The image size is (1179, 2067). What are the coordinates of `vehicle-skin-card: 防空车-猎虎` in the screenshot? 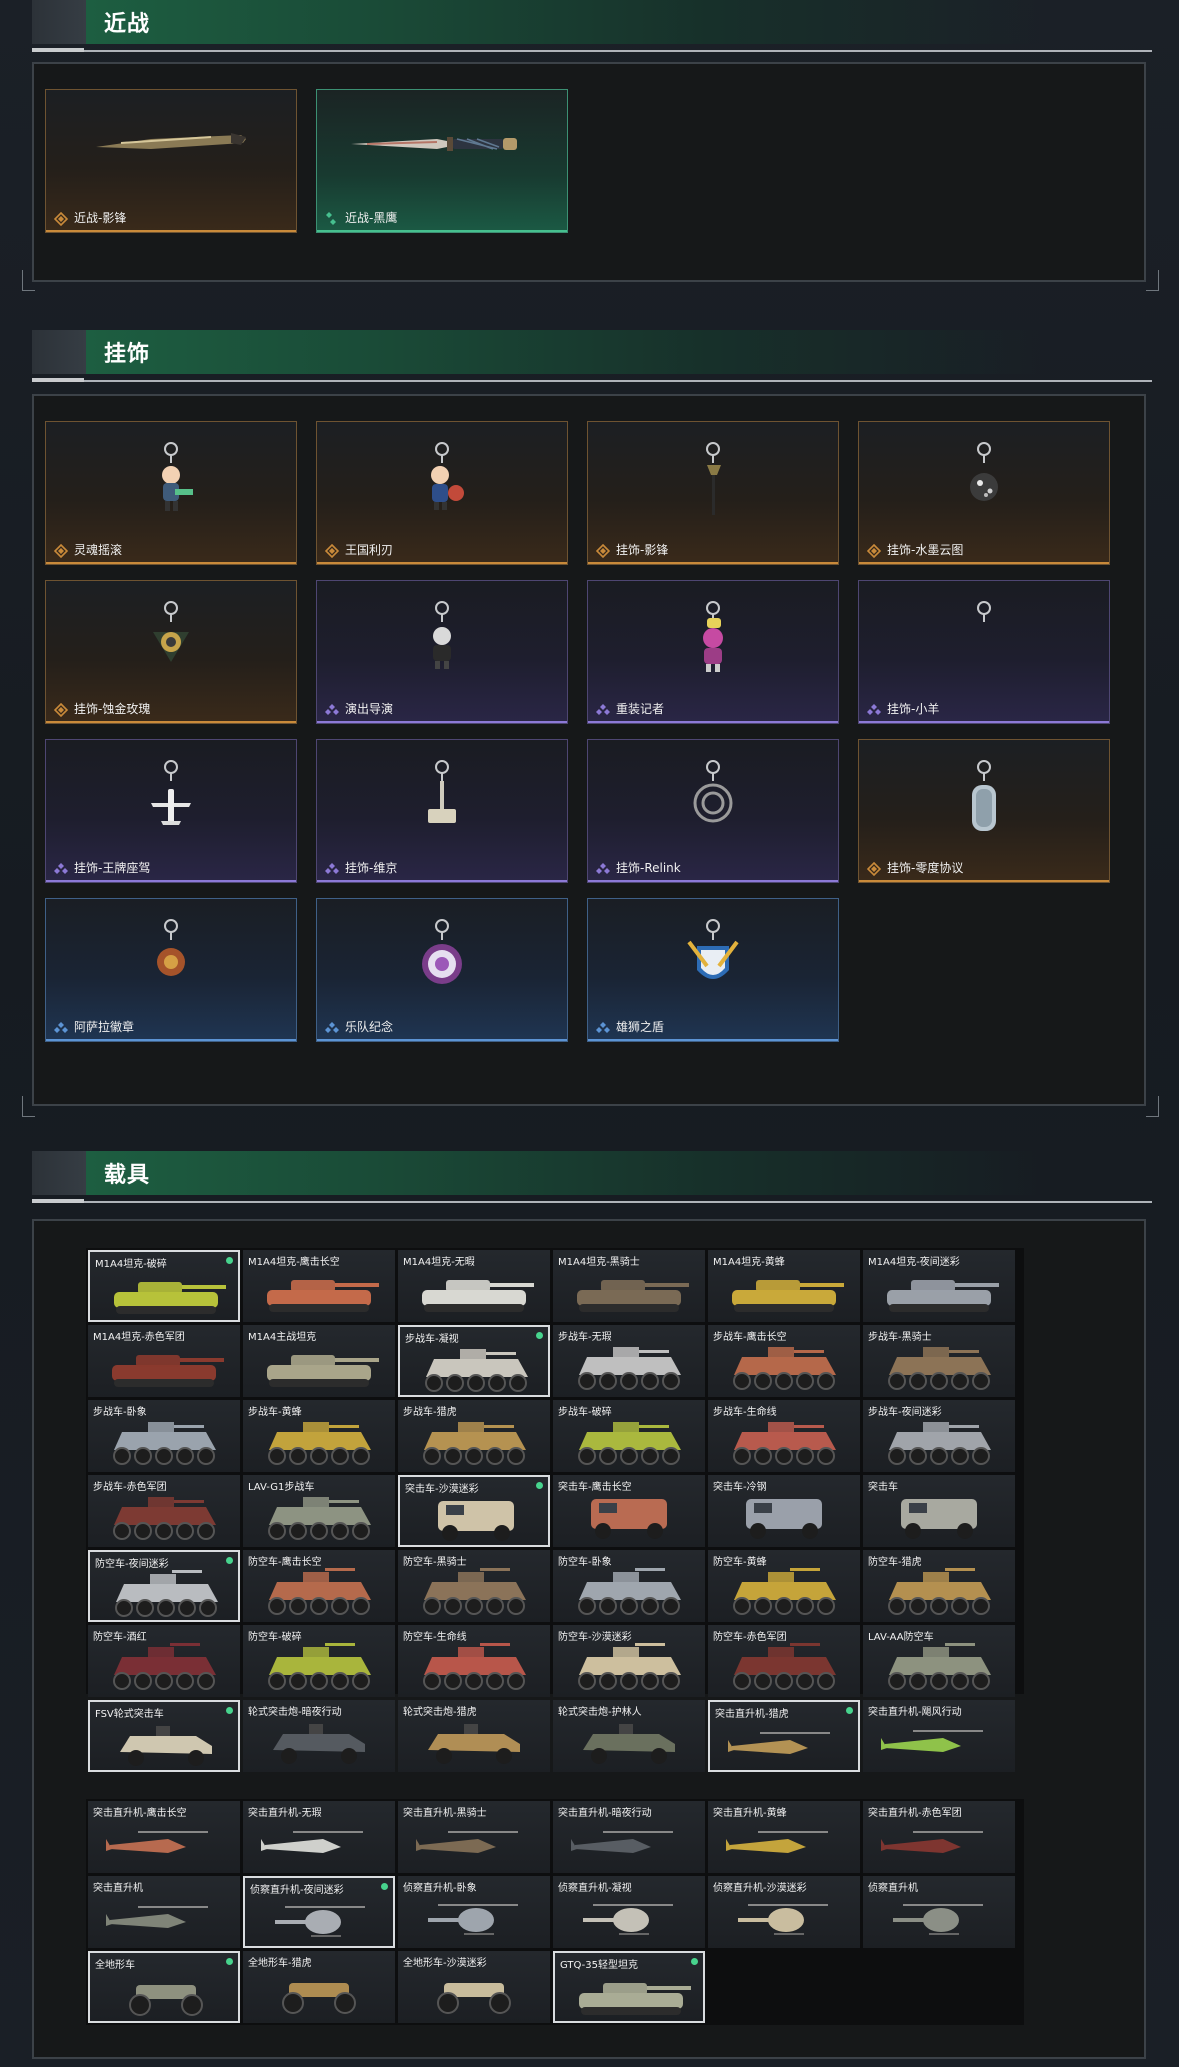 It's located at (939, 1586).